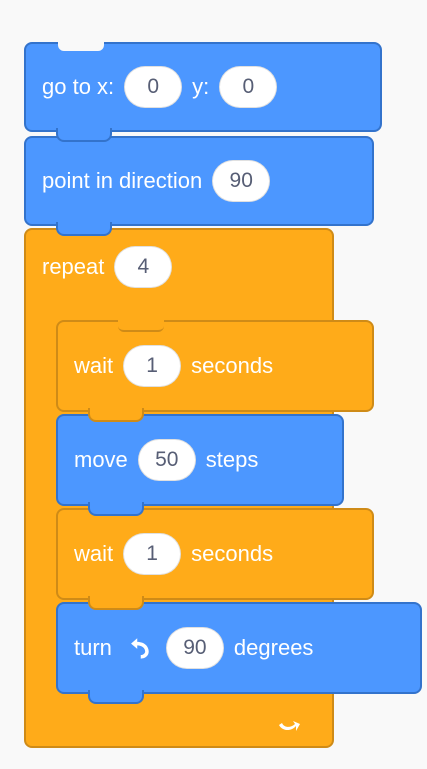 The height and width of the screenshot is (769, 427). I want to click on wait-label-2: wait, so click(94, 553).